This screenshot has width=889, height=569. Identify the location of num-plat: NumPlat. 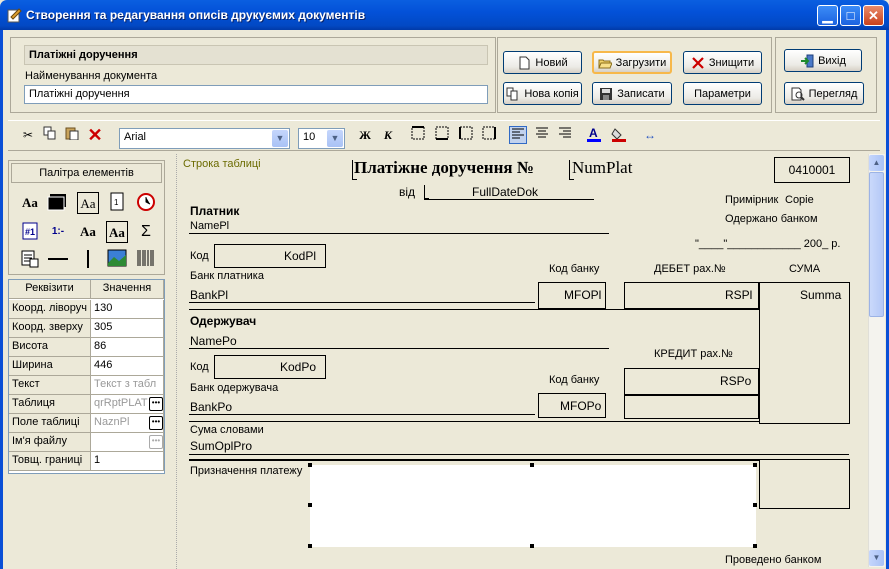
(602, 168).